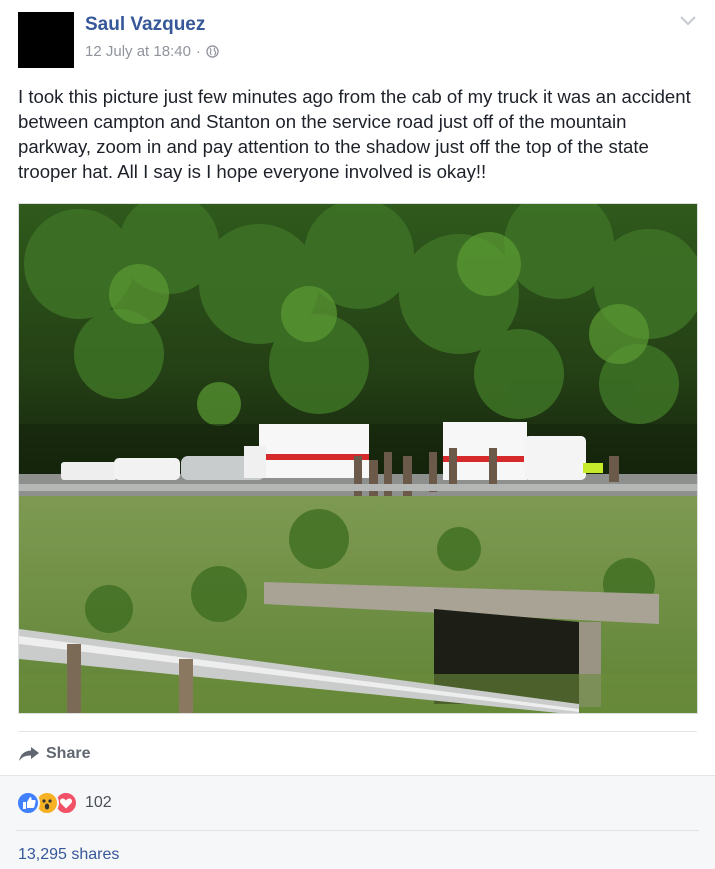  I want to click on globe-icon, so click(212, 51).